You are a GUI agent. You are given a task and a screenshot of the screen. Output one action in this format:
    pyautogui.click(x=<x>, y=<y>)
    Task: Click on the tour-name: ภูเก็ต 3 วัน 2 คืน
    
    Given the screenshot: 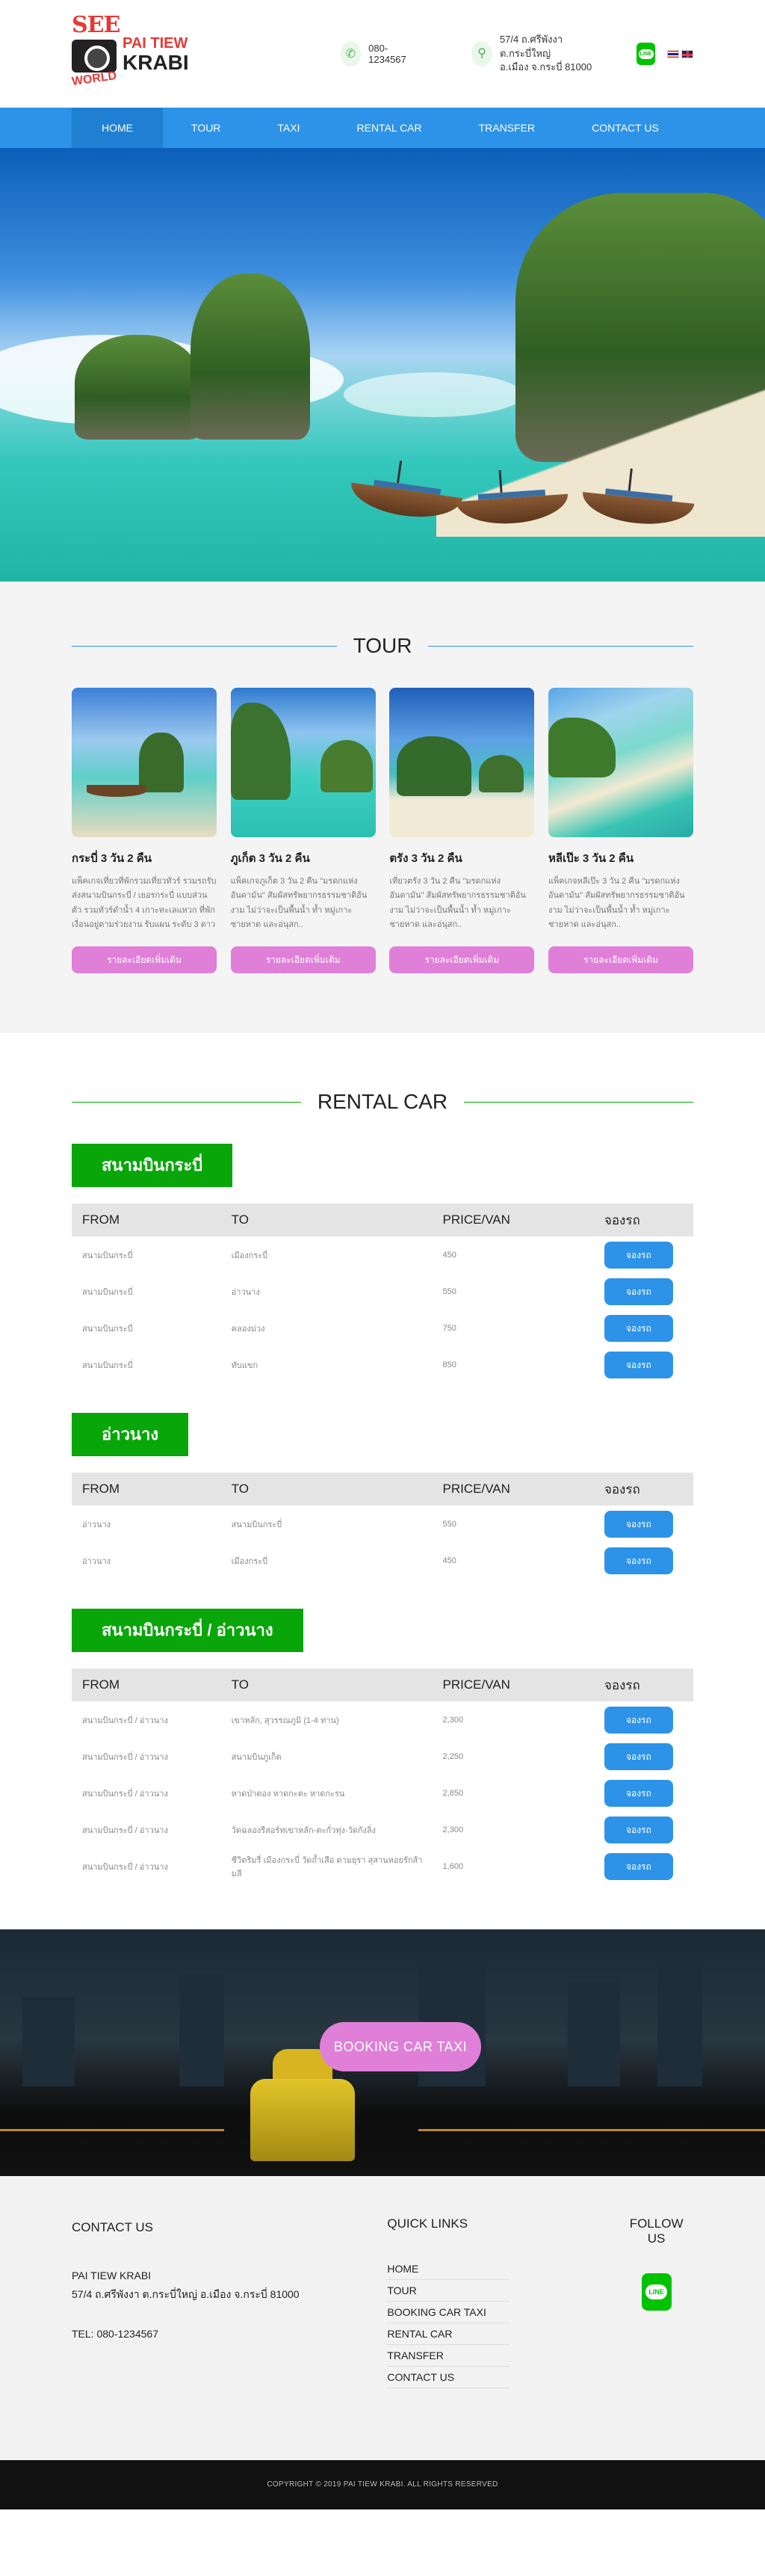 What is the action you would take?
    pyautogui.click(x=270, y=858)
    